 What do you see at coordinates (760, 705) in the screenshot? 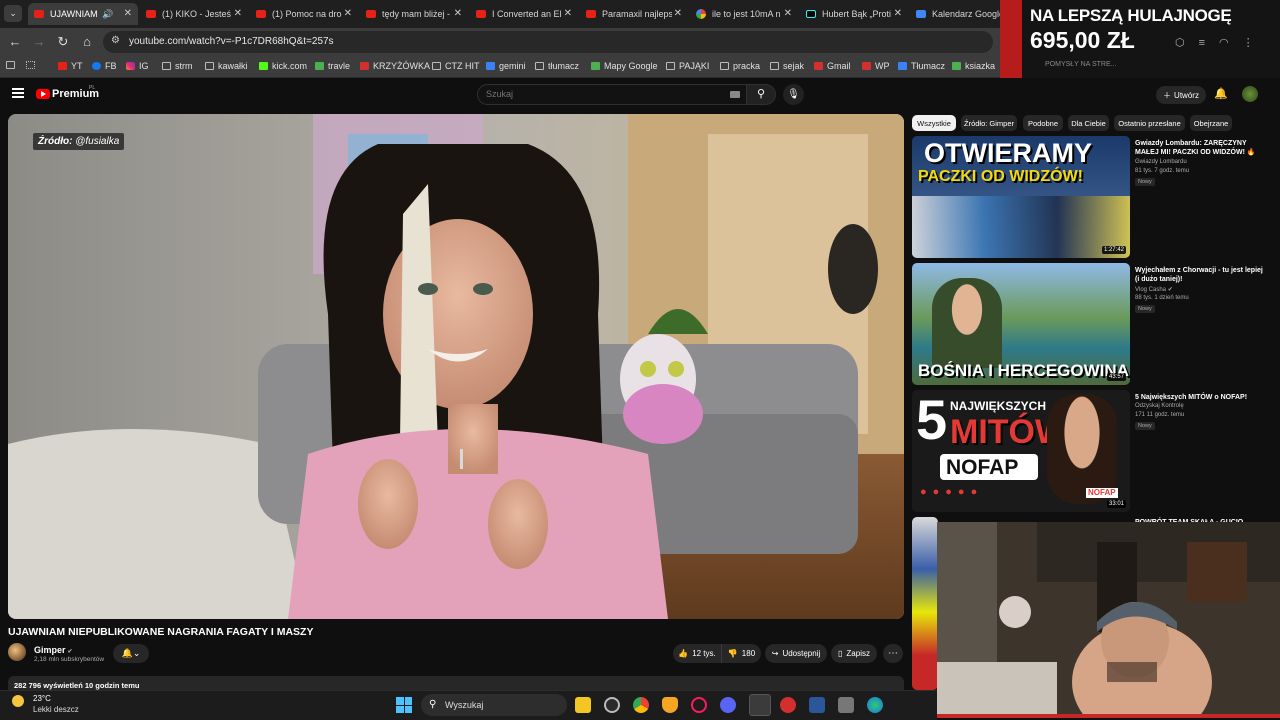
I see `active-app-icon` at bounding box center [760, 705].